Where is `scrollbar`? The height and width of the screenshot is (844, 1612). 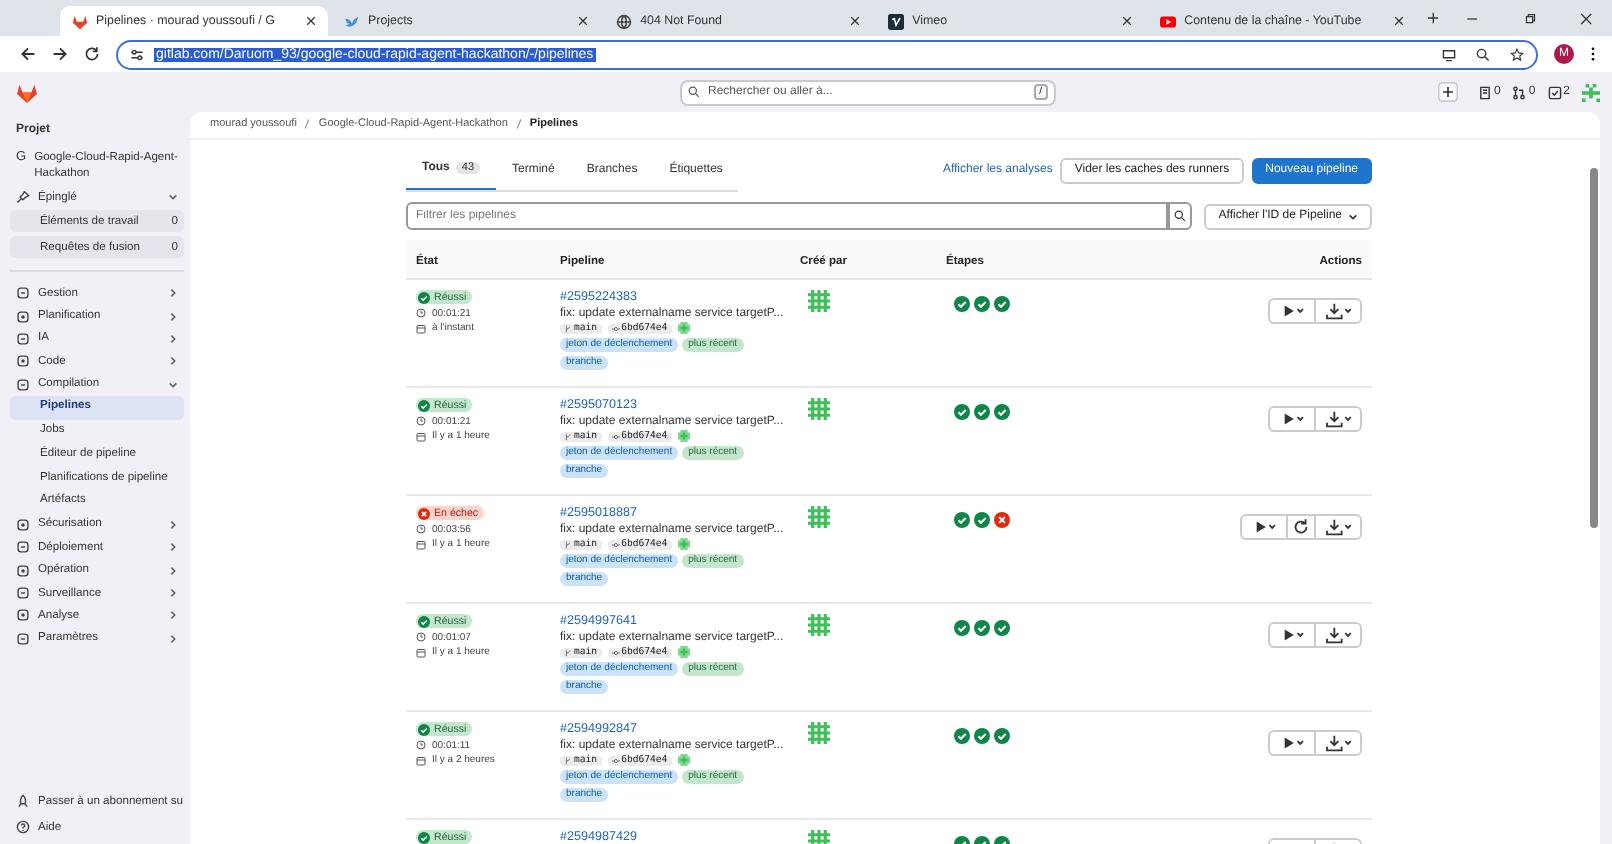
scrollbar is located at coordinates (1594, 348).